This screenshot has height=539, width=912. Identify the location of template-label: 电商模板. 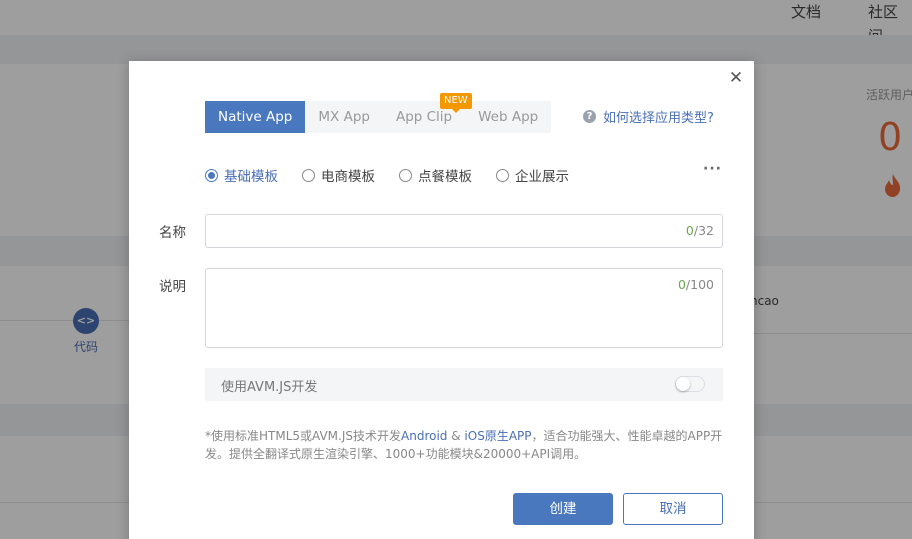
(348, 177).